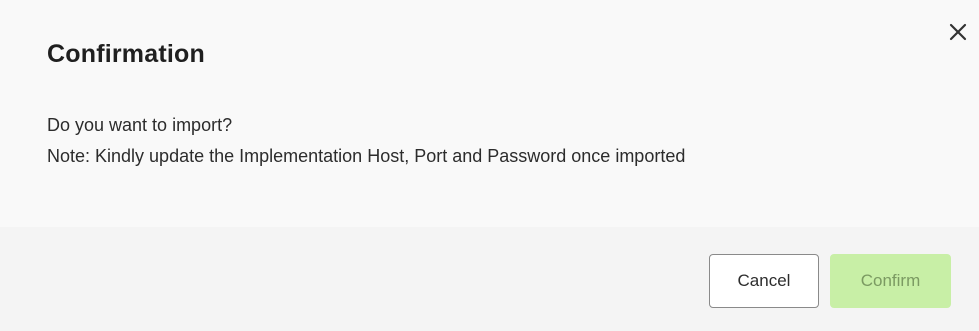 The height and width of the screenshot is (331, 979). I want to click on close-icon, so click(958, 32).